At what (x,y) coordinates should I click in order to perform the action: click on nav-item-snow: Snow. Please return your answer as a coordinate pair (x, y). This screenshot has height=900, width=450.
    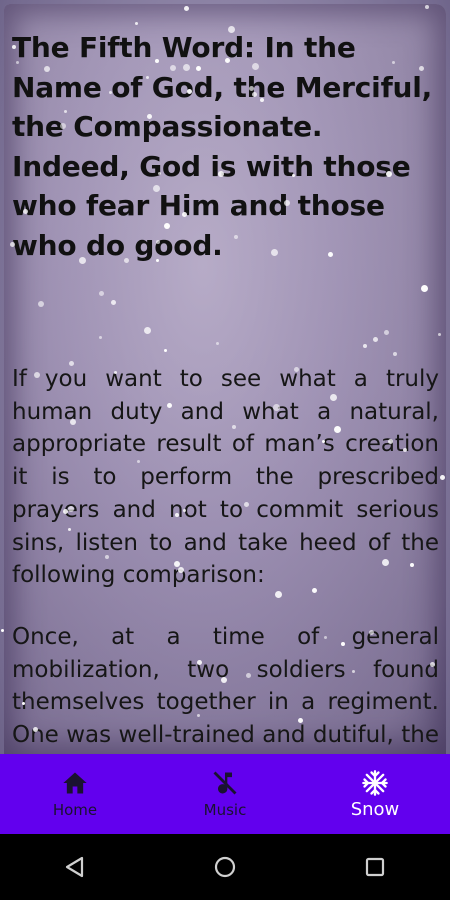
    Looking at the image, I should click on (375, 794).